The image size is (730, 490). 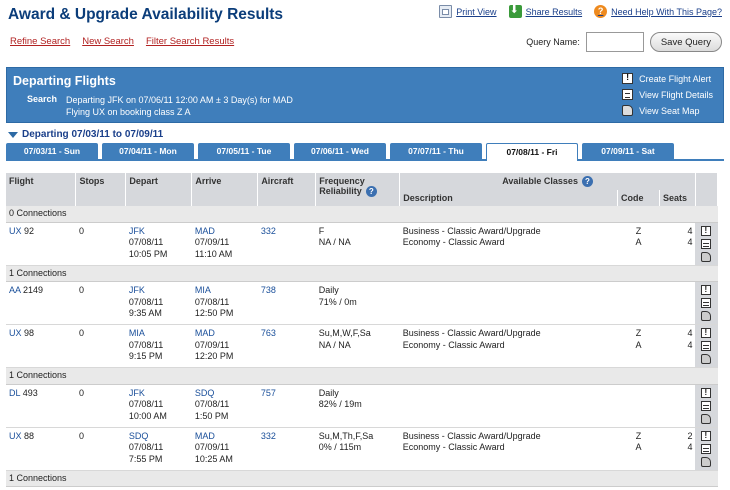 I want to click on aircraft-cell: 738, so click(x=286, y=303).